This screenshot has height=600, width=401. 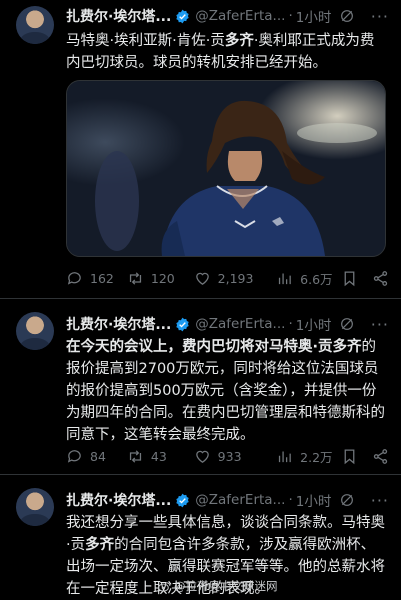 I want to click on like-count: 933, so click(x=229, y=456).